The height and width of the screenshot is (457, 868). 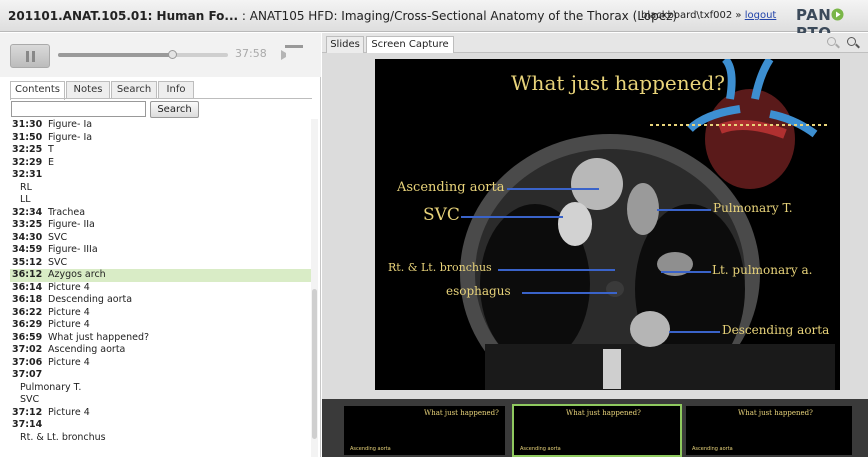 What do you see at coordinates (27, 312) in the screenshot?
I see `list-item-time: 36:22` at bounding box center [27, 312].